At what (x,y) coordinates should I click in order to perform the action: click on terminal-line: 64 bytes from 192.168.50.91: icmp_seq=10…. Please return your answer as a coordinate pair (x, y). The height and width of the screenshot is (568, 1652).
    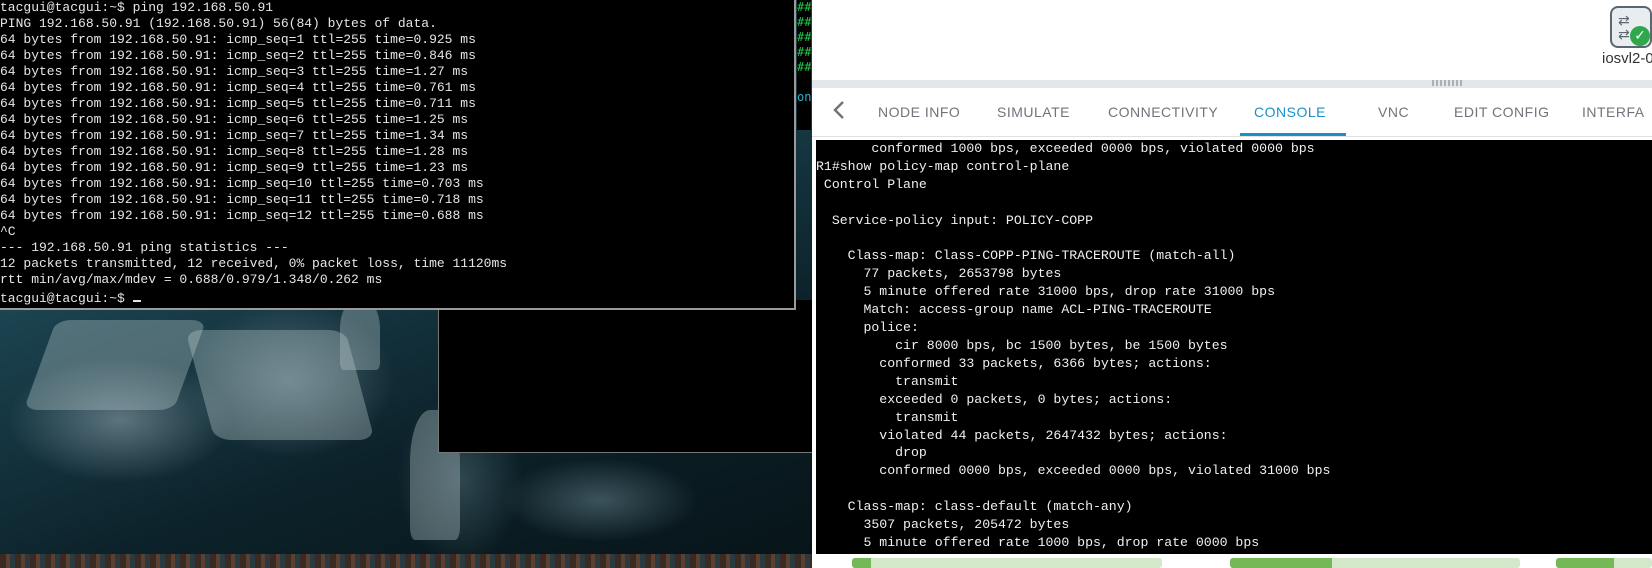
    Looking at the image, I should click on (242, 183).